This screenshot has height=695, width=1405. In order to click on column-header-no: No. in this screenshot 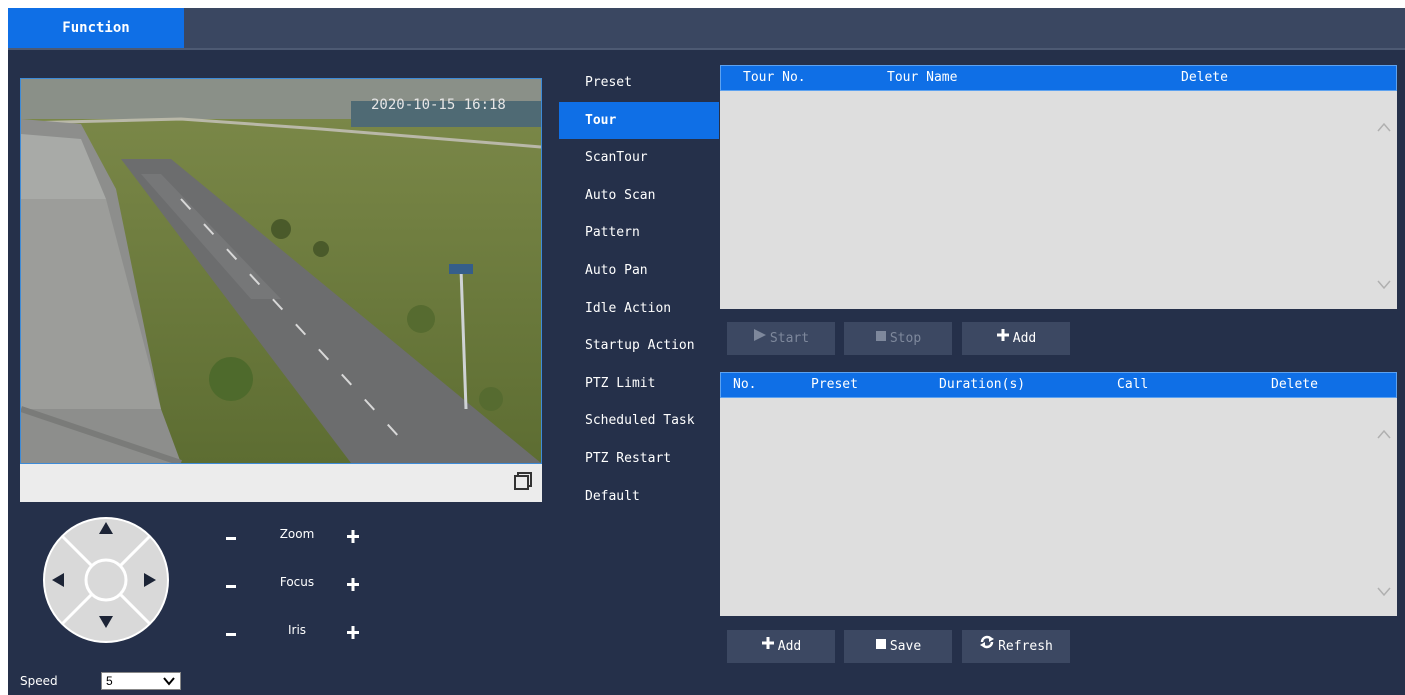, I will do `click(745, 384)`.